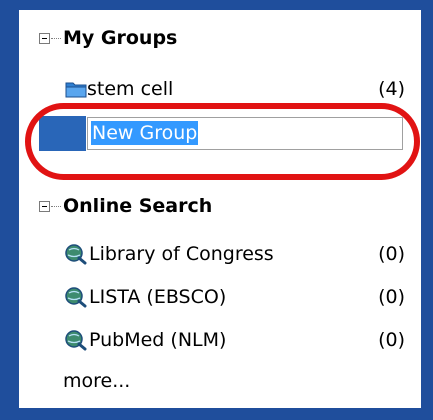 Image resolution: width=433 pixels, height=420 pixels. I want to click on online-item-pubmed-nlm: PubMed (NLM) (0), so click(220, 340).